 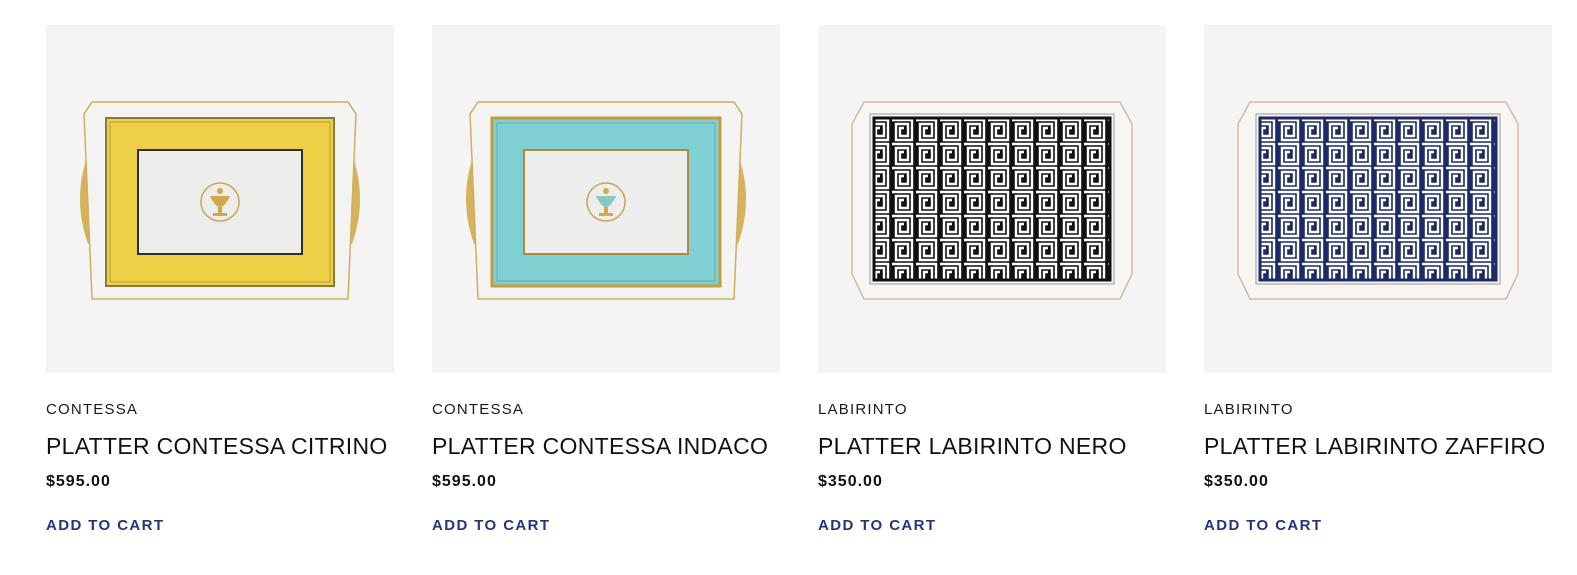 I want to click on platter-contessa-indaco-image, so click(x=606, y=200).